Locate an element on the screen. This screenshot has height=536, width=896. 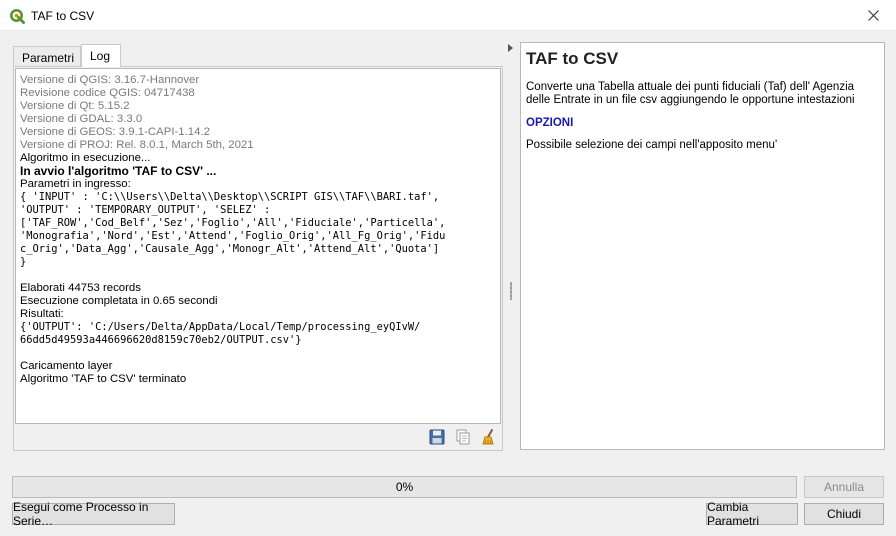
tab-parametri: Parametri is located at coordinates (47, 56).